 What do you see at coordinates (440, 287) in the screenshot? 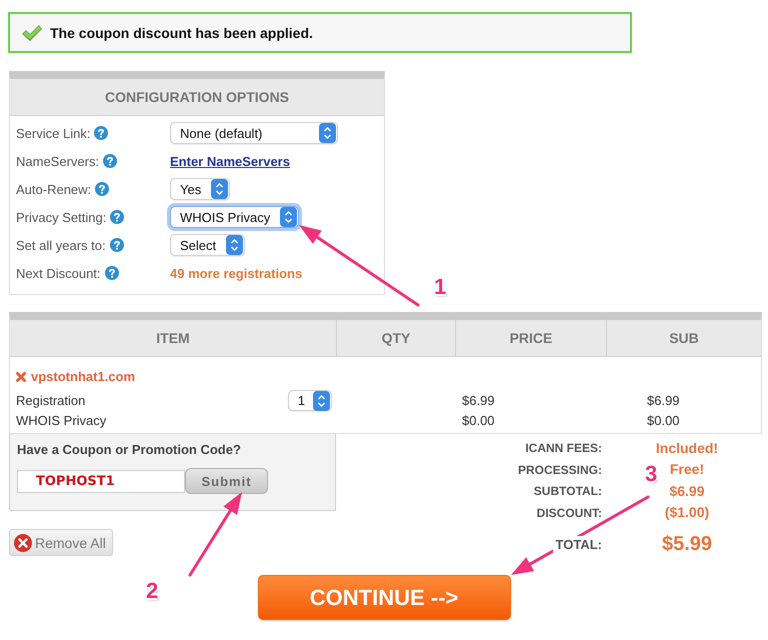
I see `annotation-number: 1` at bounding box center [440, 287].